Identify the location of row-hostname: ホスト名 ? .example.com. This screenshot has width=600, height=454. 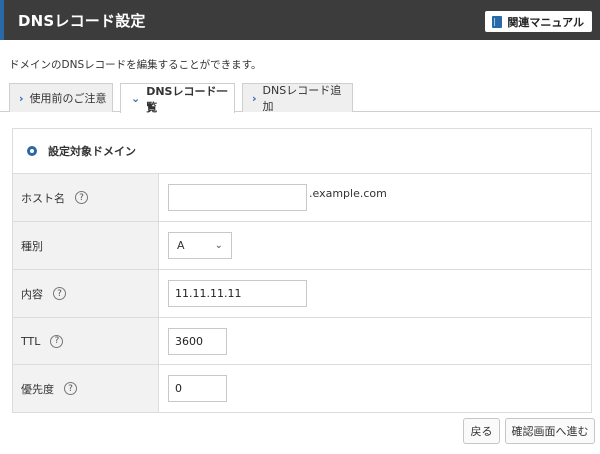
(302, 198).